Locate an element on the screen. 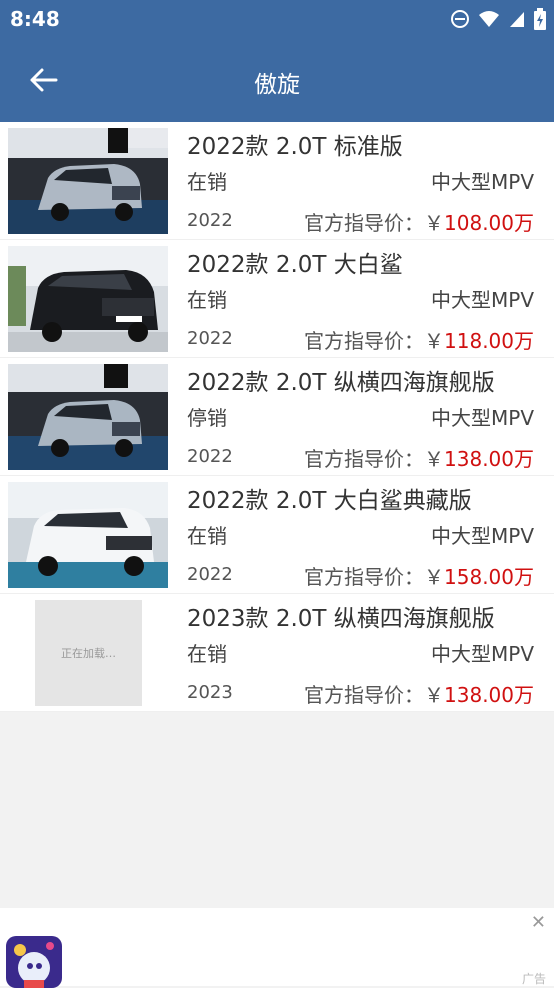 This screenshot has width=554, height=988. sale-status: 停销 is located at coordinates (207, 418).